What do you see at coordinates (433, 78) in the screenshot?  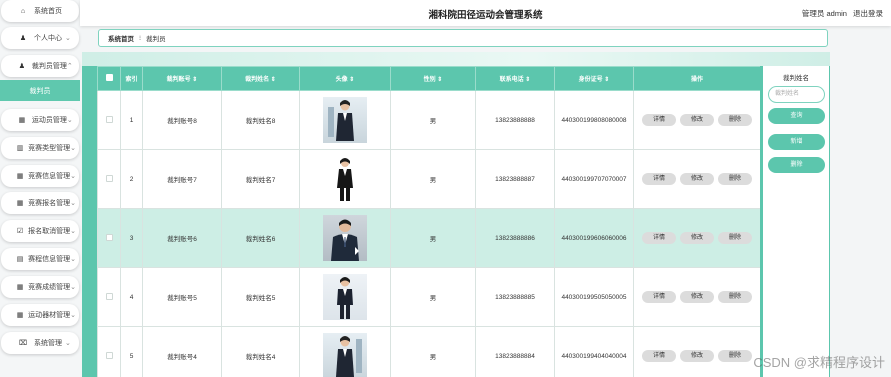 I see `column-header: 性别 ⇕` at bounding box center [433, 78].